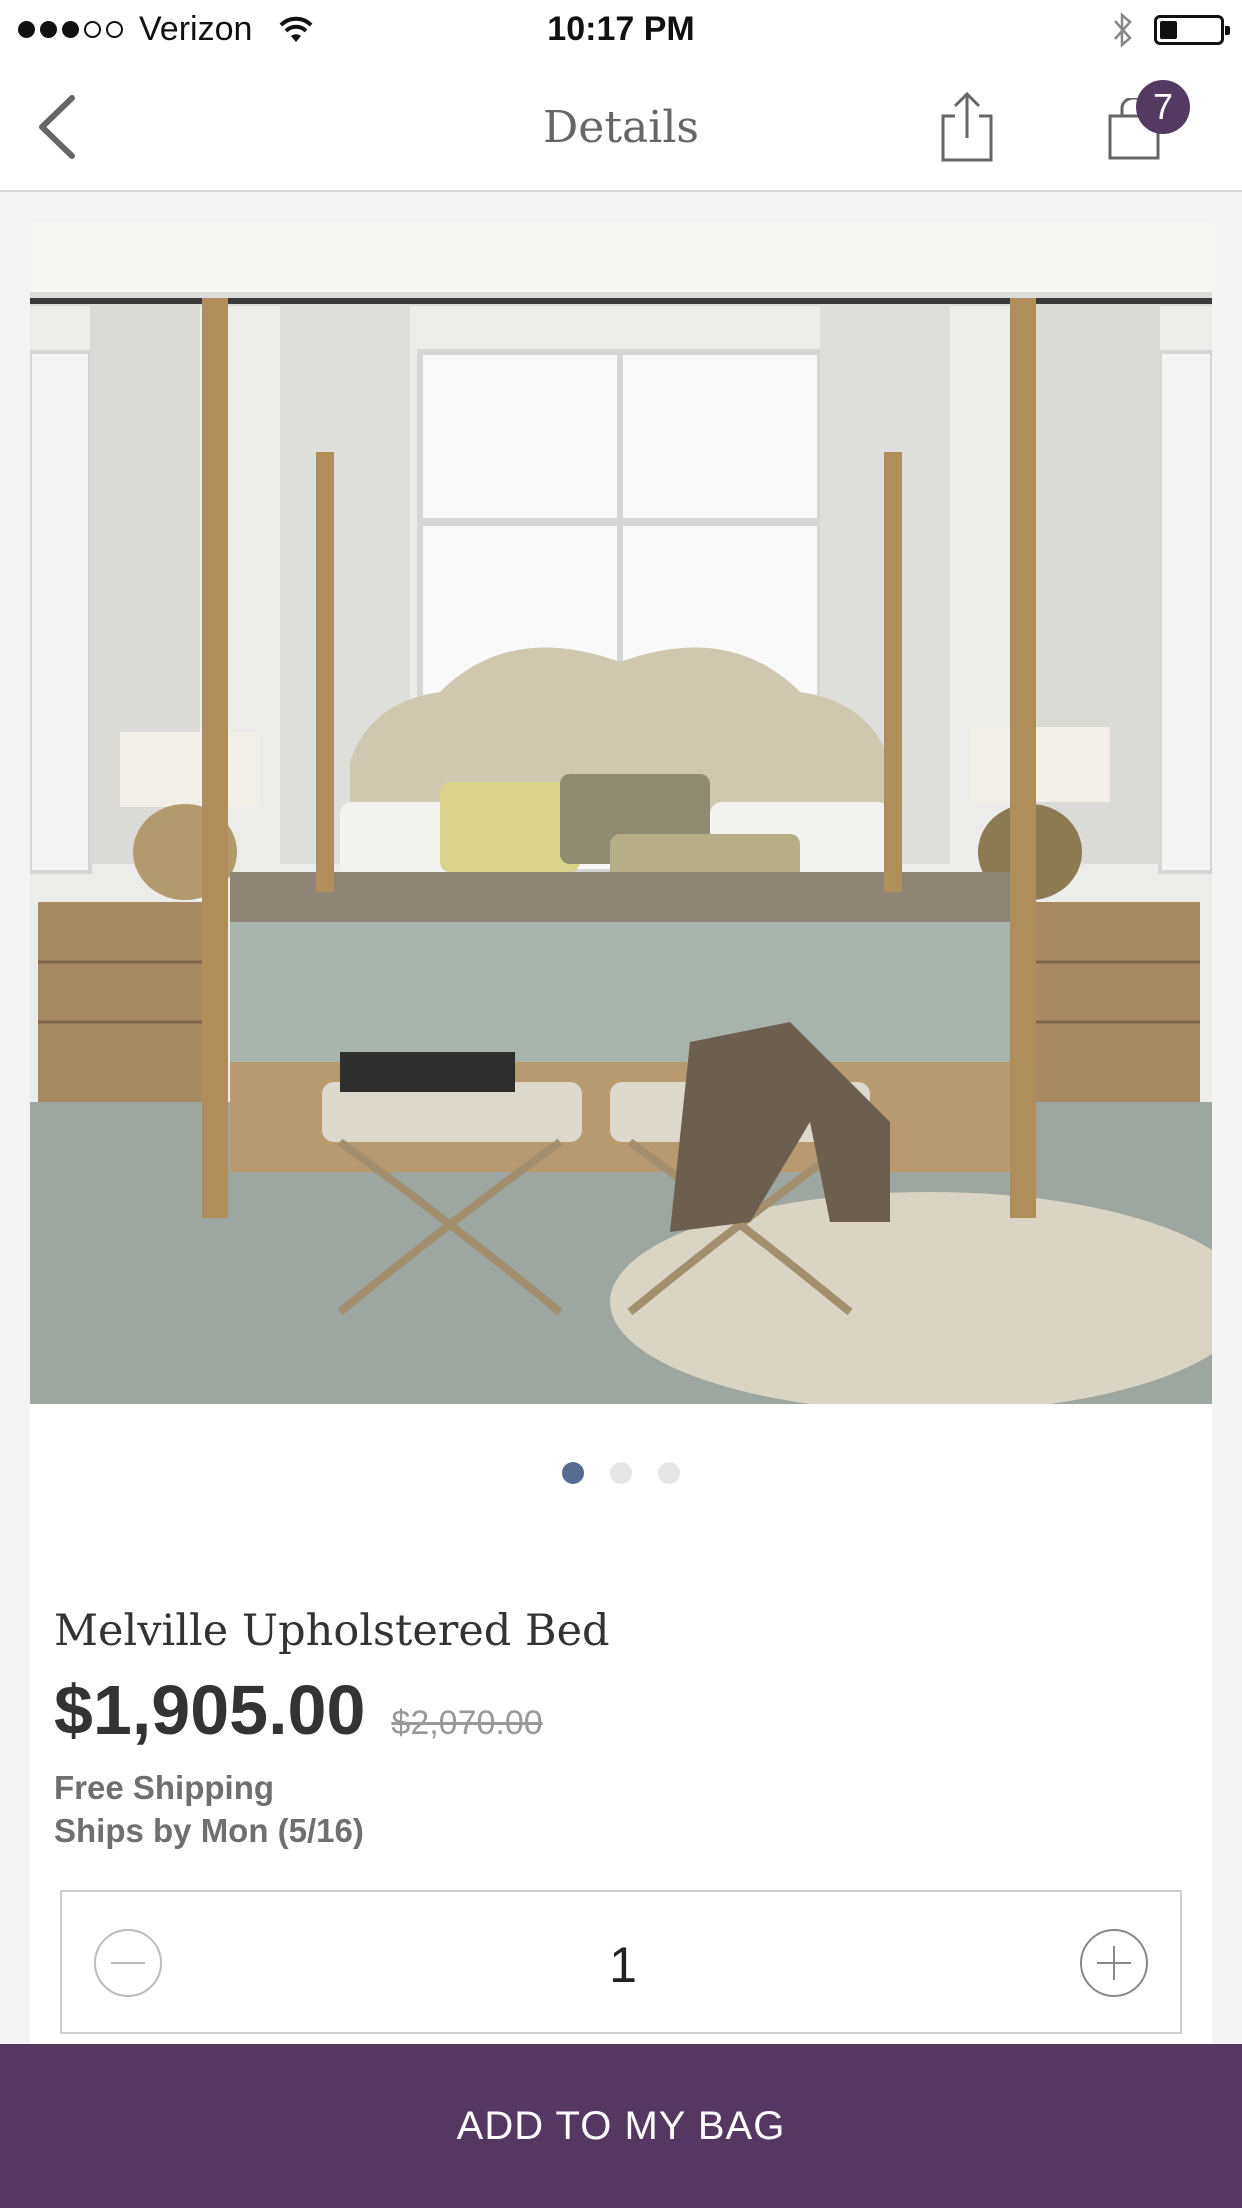  Describe the element at coordinates (467, 1723) in the screenshot. I see `original-price: $2,070.00` at that location.